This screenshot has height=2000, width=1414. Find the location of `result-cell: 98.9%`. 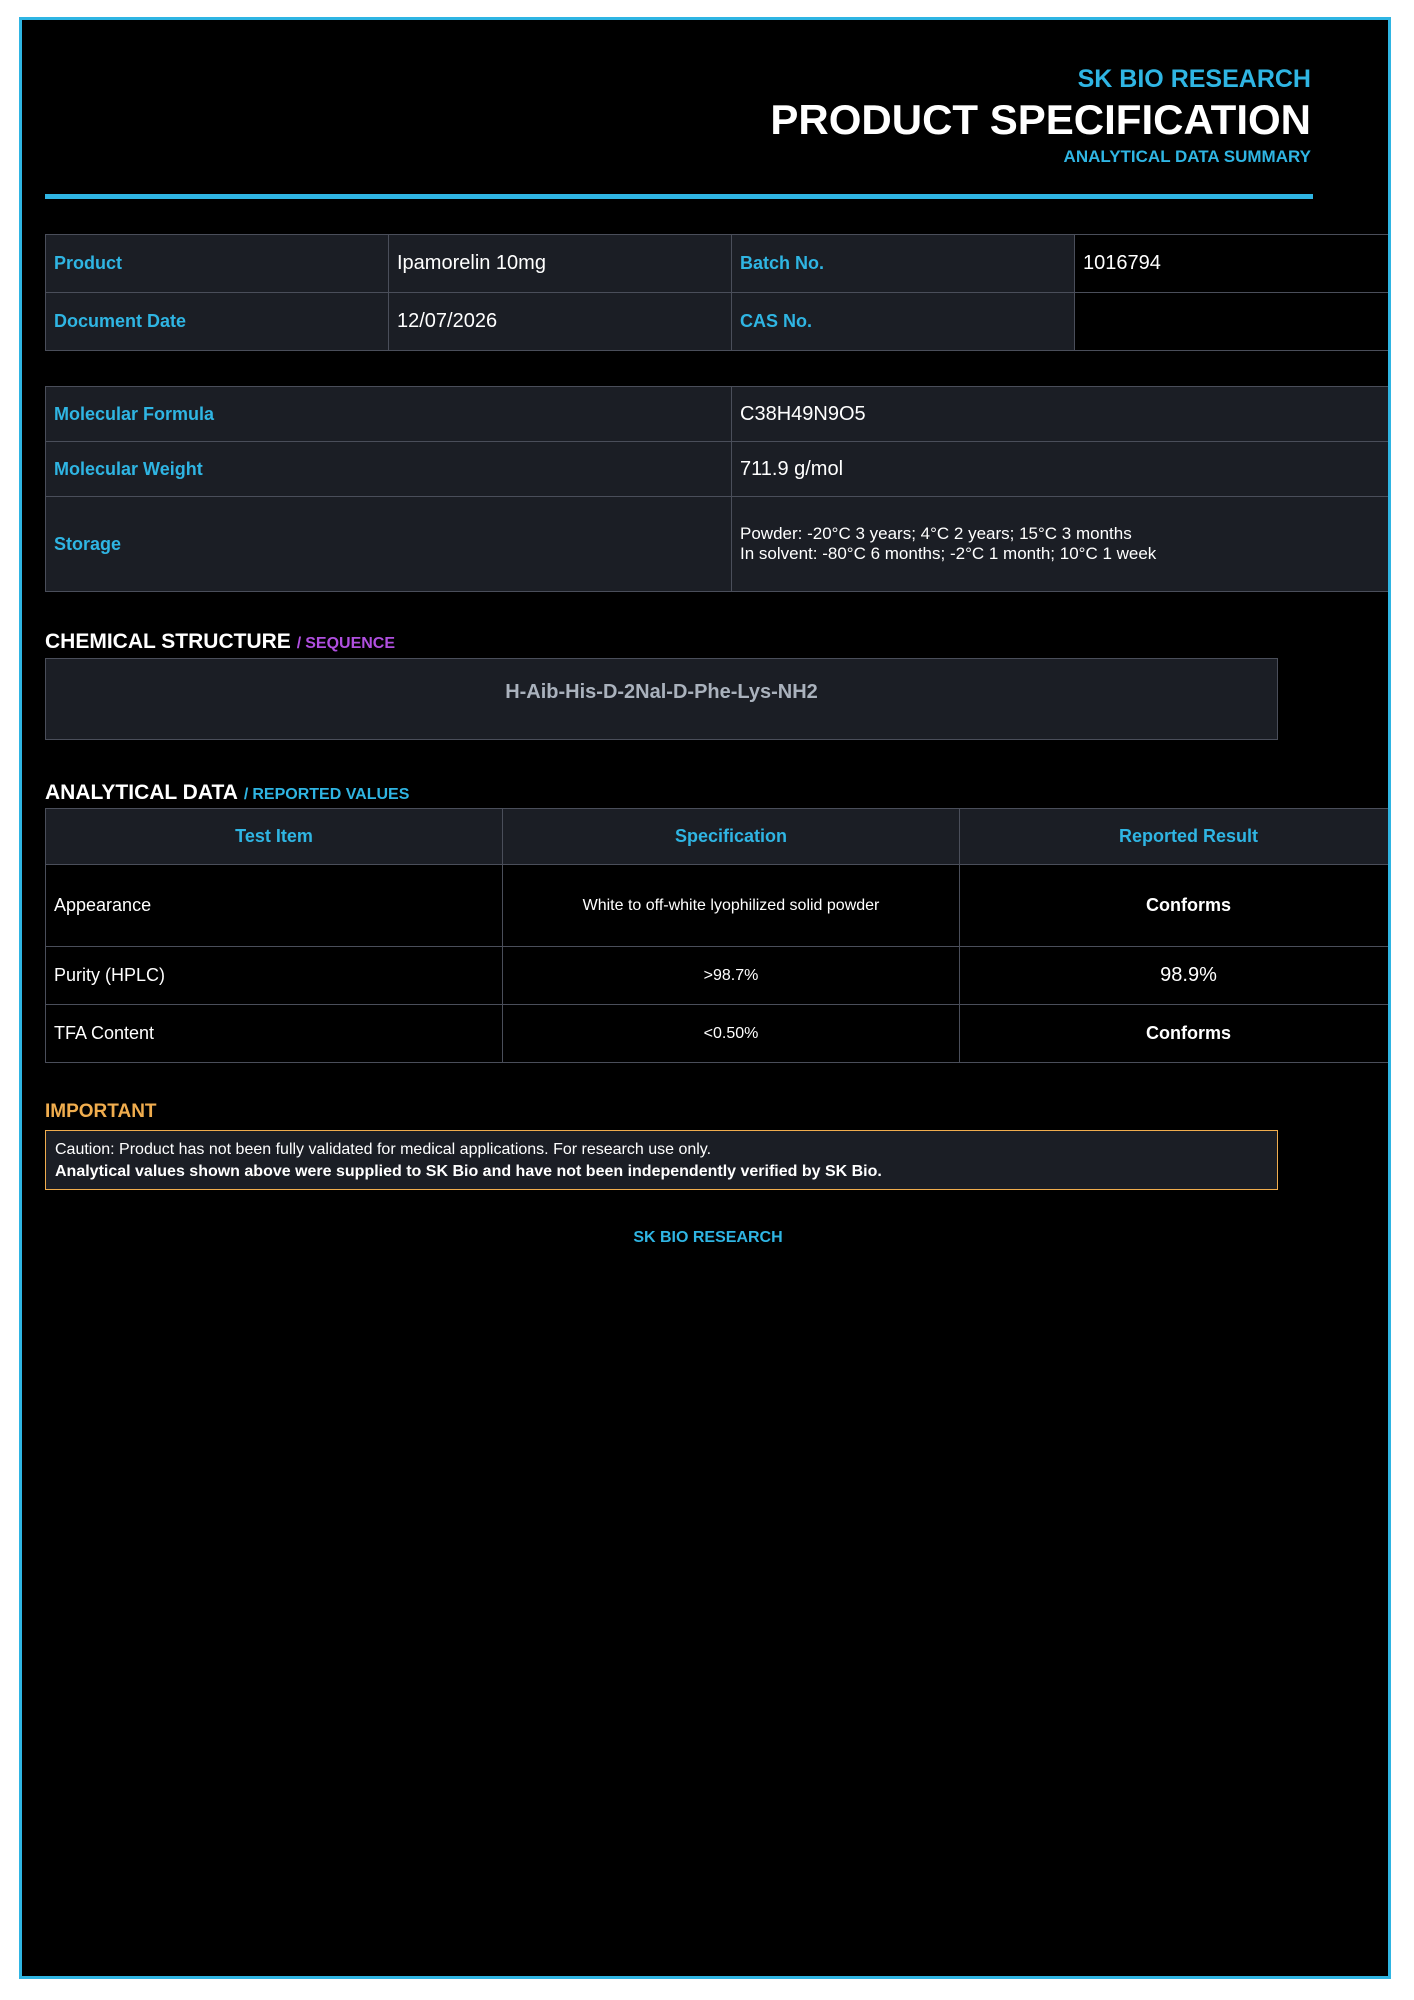

result-cell: 98.9% is located at coordinates (1173, 975).